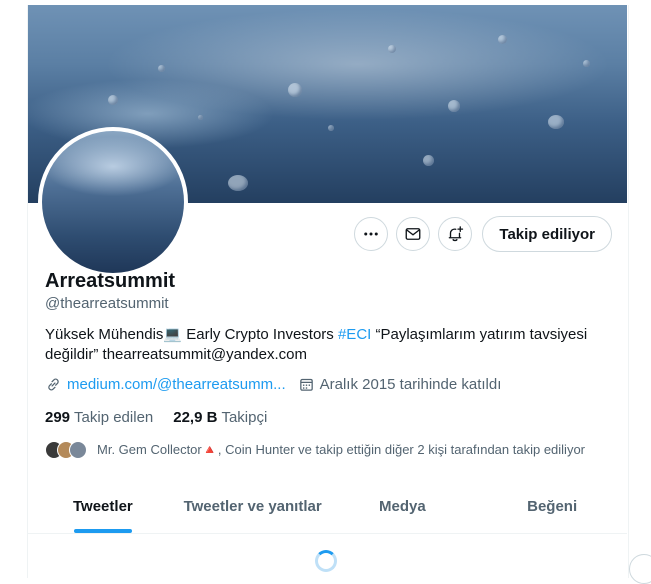 The width and height of the screenshot is (651, 584). I want to click on following-stat: 299 Takip edilen, so click(99, 417).